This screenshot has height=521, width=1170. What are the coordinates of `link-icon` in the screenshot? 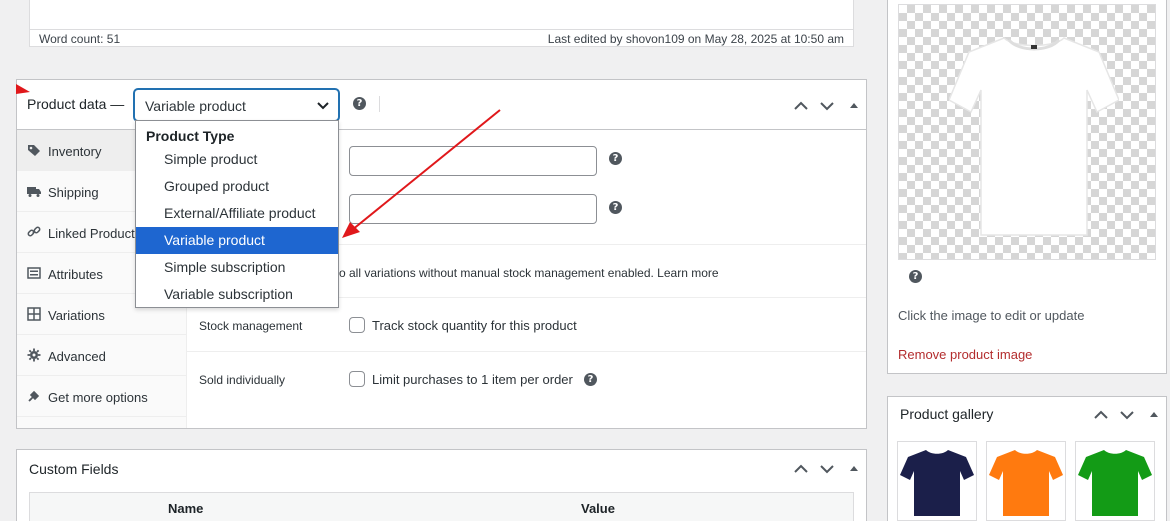 It's located at (34, 231).